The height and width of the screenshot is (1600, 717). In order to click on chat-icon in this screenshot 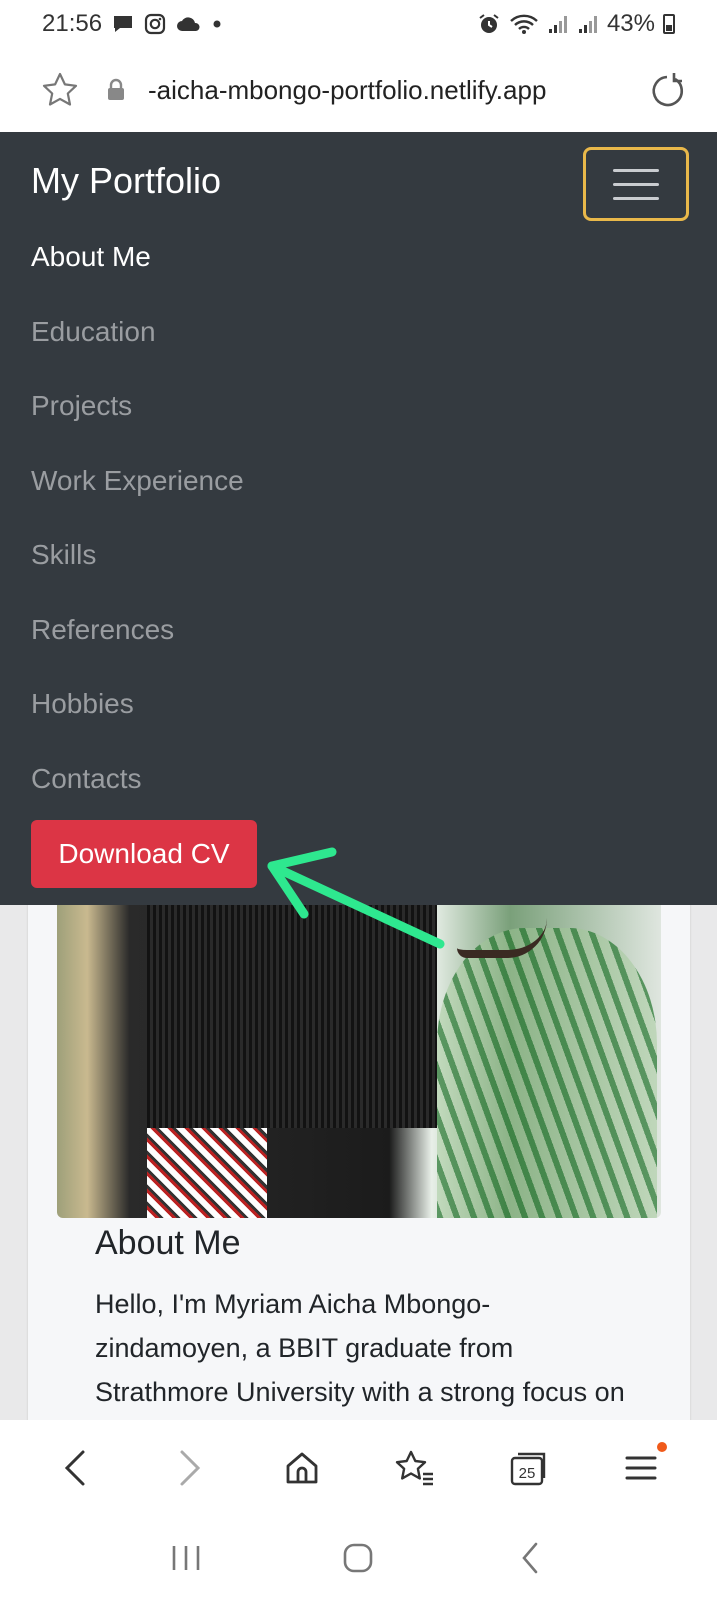, I will do `click(123, 24)`.